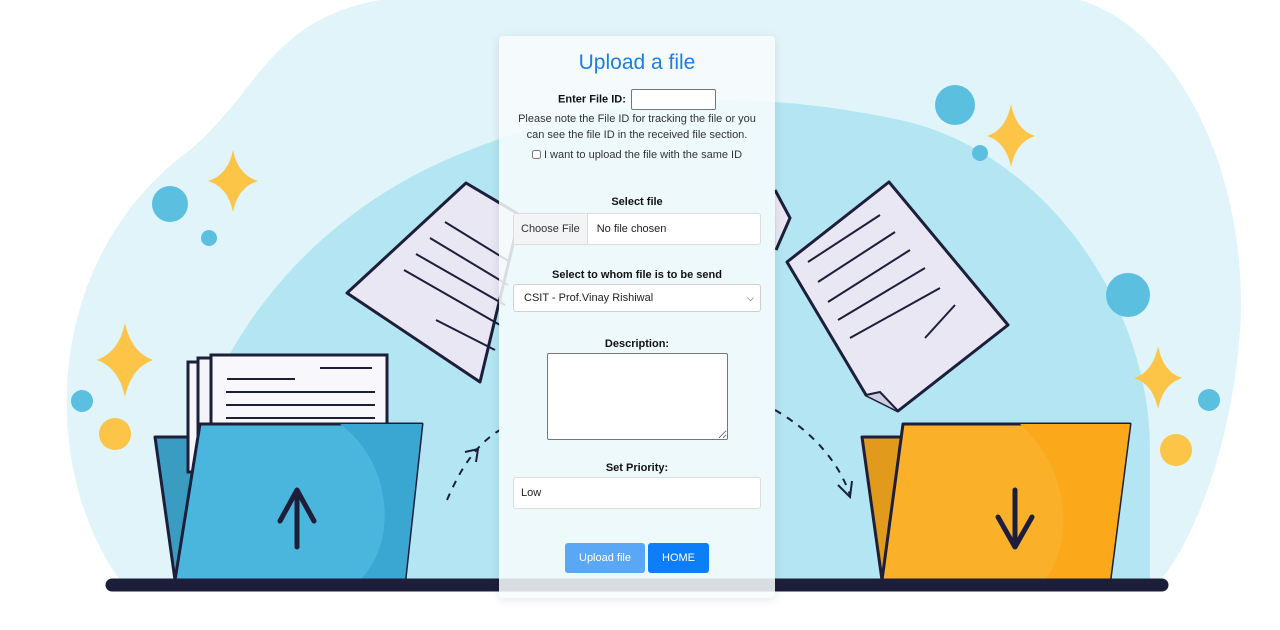  I want to click on file-id-input, so click(673, 99).